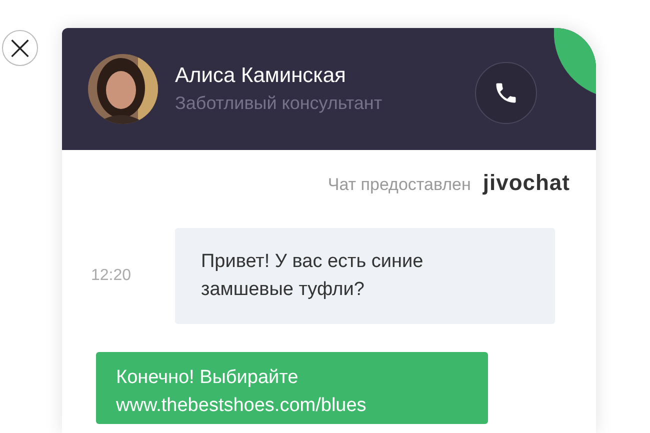  I want to click on agent-role: Заботливый консультант, so click(279, 103).